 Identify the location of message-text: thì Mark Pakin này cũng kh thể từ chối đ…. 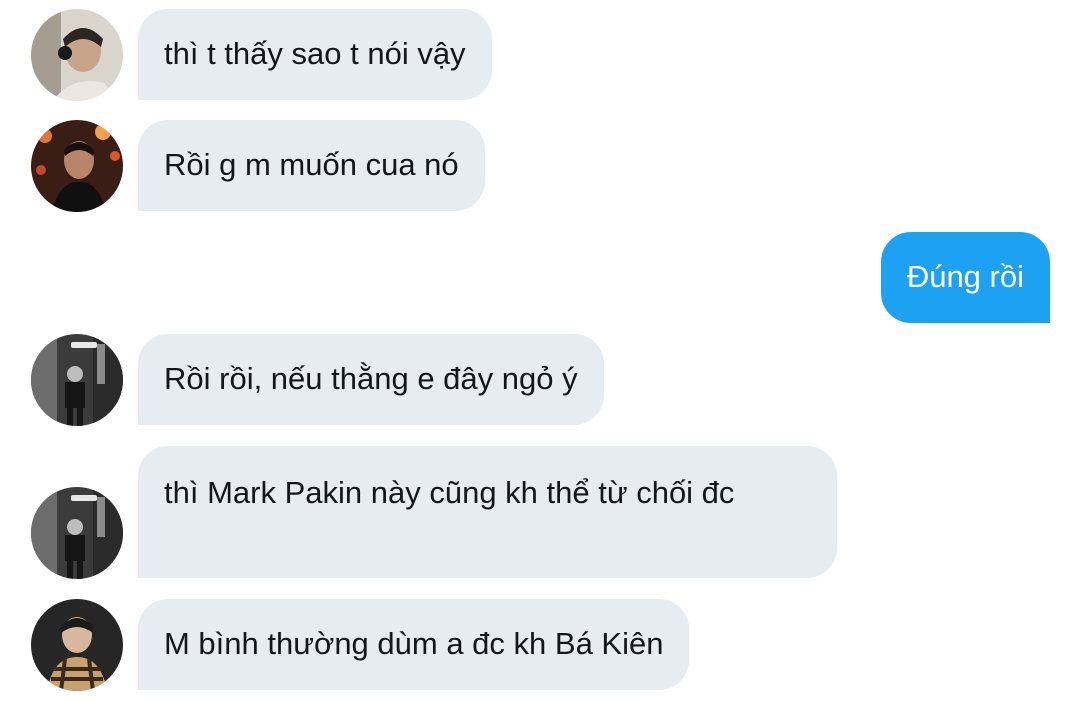
(449, 492).